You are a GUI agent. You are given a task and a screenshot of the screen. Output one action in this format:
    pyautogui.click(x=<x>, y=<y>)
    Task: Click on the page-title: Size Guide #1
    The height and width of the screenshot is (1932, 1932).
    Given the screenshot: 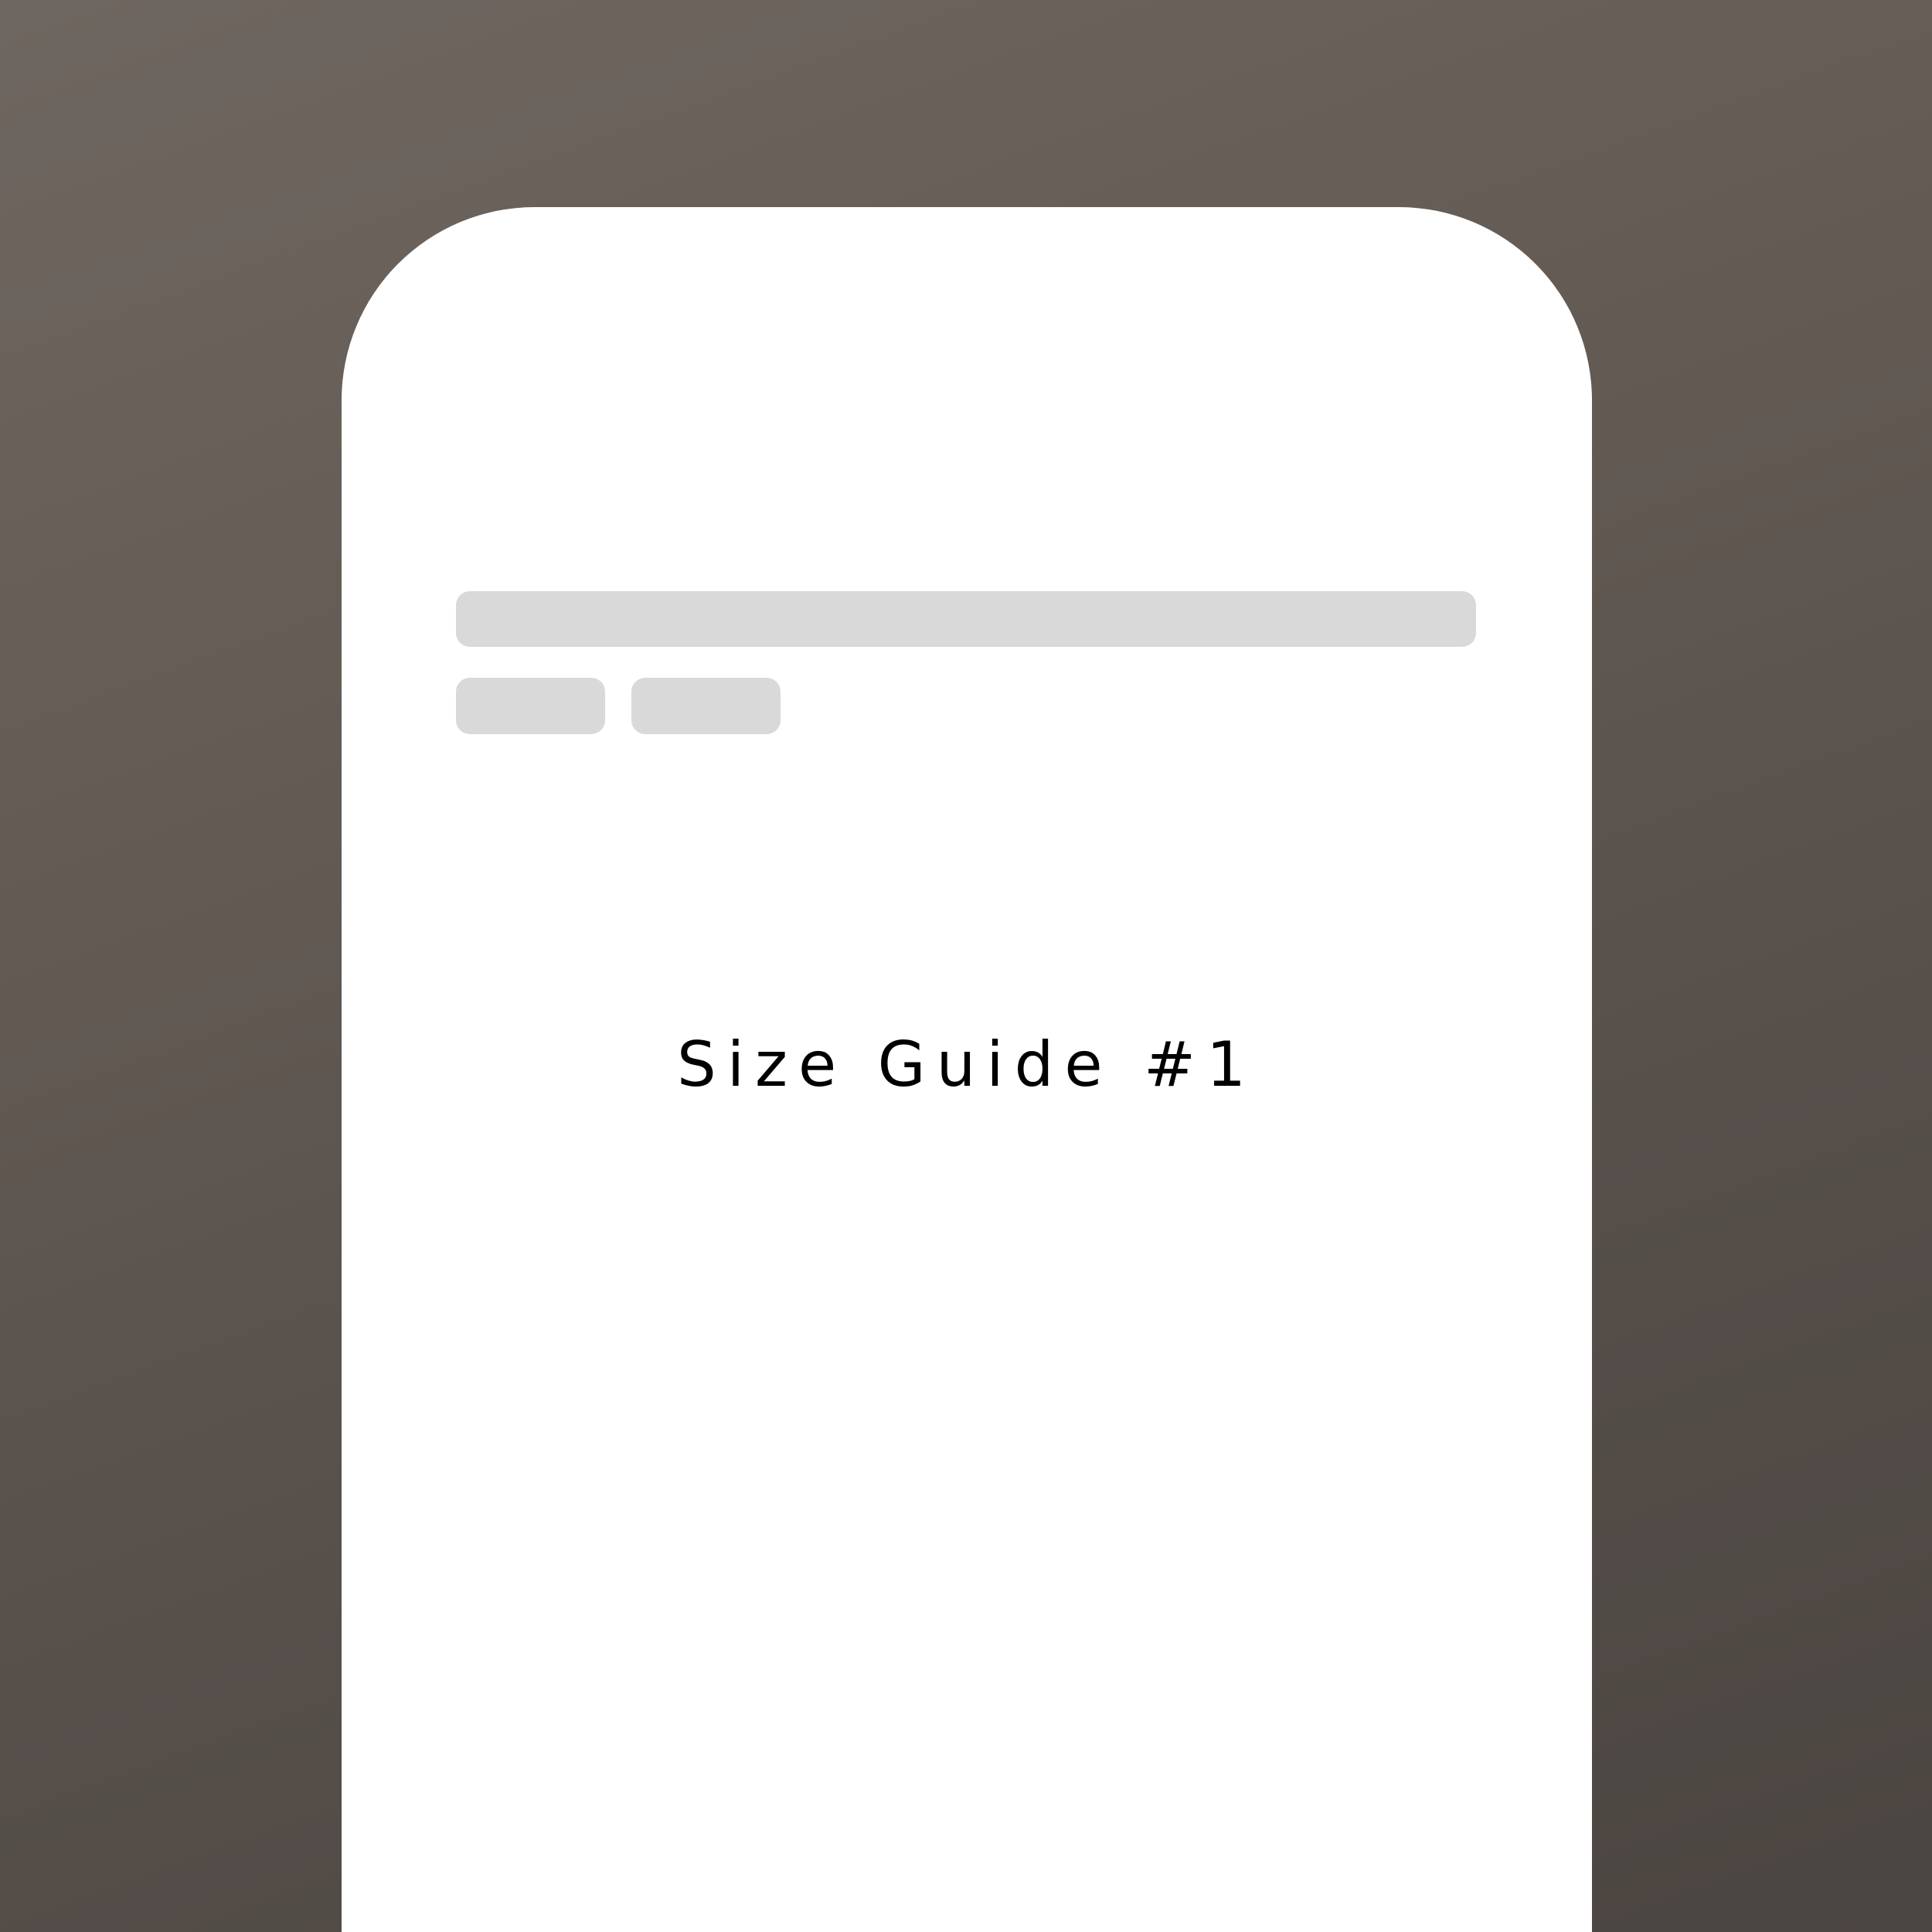 What is the action you would take?
    pyautogui.click(x=967, y=1064)
    